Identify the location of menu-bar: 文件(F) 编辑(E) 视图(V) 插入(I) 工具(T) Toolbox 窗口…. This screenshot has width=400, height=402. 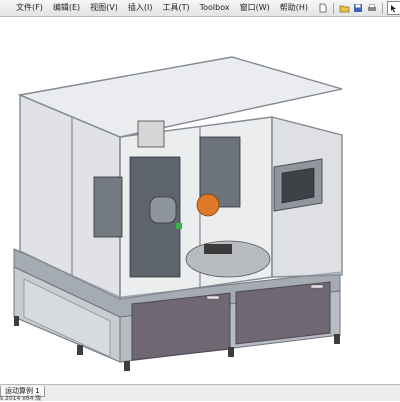
(200, 8).